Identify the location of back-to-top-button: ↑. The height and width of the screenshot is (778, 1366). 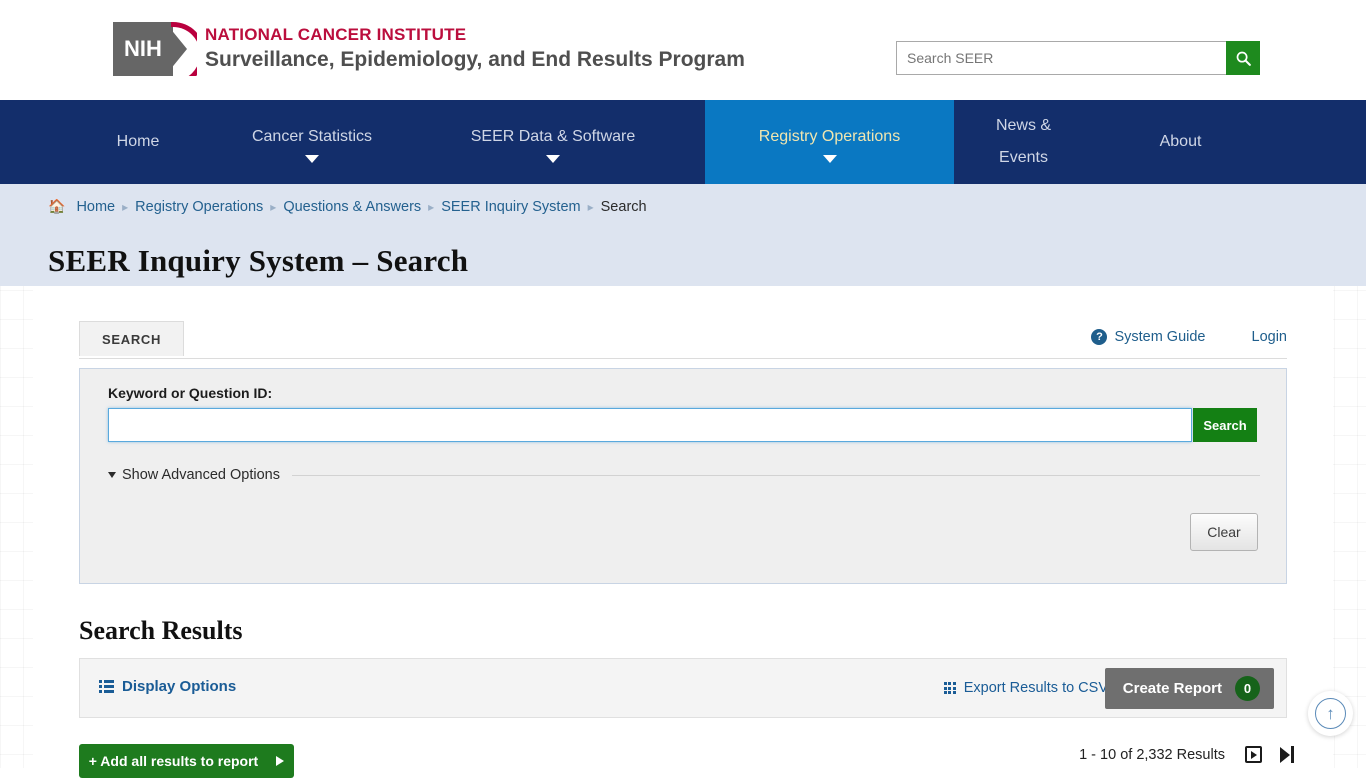
(1330, 713).